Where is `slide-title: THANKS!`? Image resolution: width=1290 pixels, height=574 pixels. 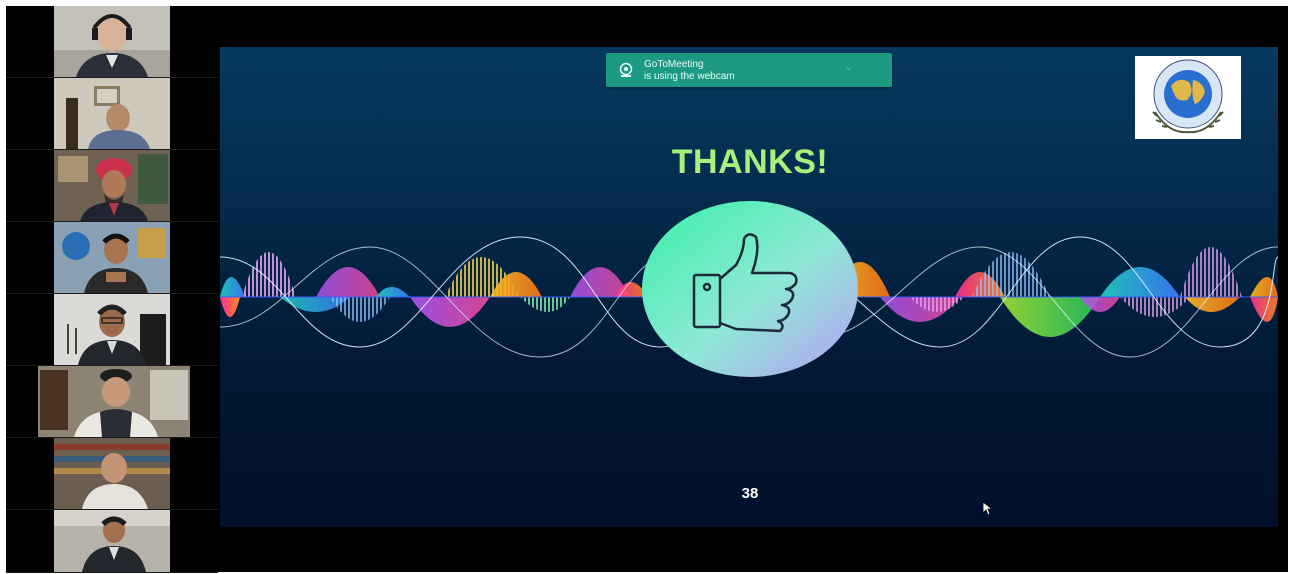
slide-title: THANKS! is located at coordinates (750, 162).